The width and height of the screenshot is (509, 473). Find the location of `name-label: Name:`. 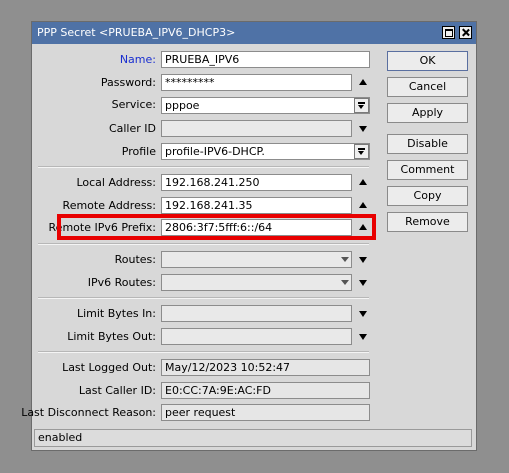

name-label: Name: is located at coordinates (137, 59).